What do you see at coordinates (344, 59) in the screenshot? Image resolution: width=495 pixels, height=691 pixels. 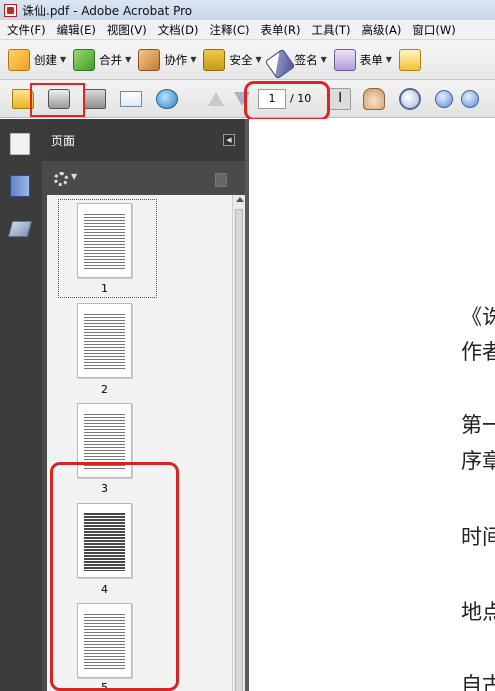 I see `forms-icon` at bounding box center [344, 59].